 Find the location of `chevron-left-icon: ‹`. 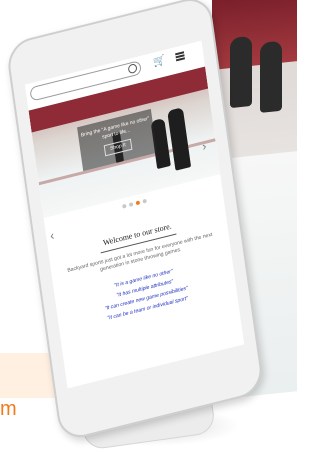

chevron-left-icon: ‹ is located at coordinates (52, 235).